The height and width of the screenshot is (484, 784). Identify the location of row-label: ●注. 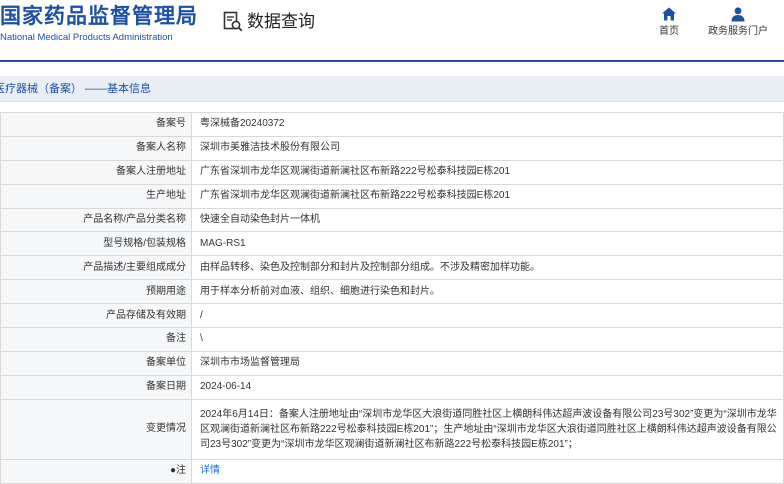
(96, 471).